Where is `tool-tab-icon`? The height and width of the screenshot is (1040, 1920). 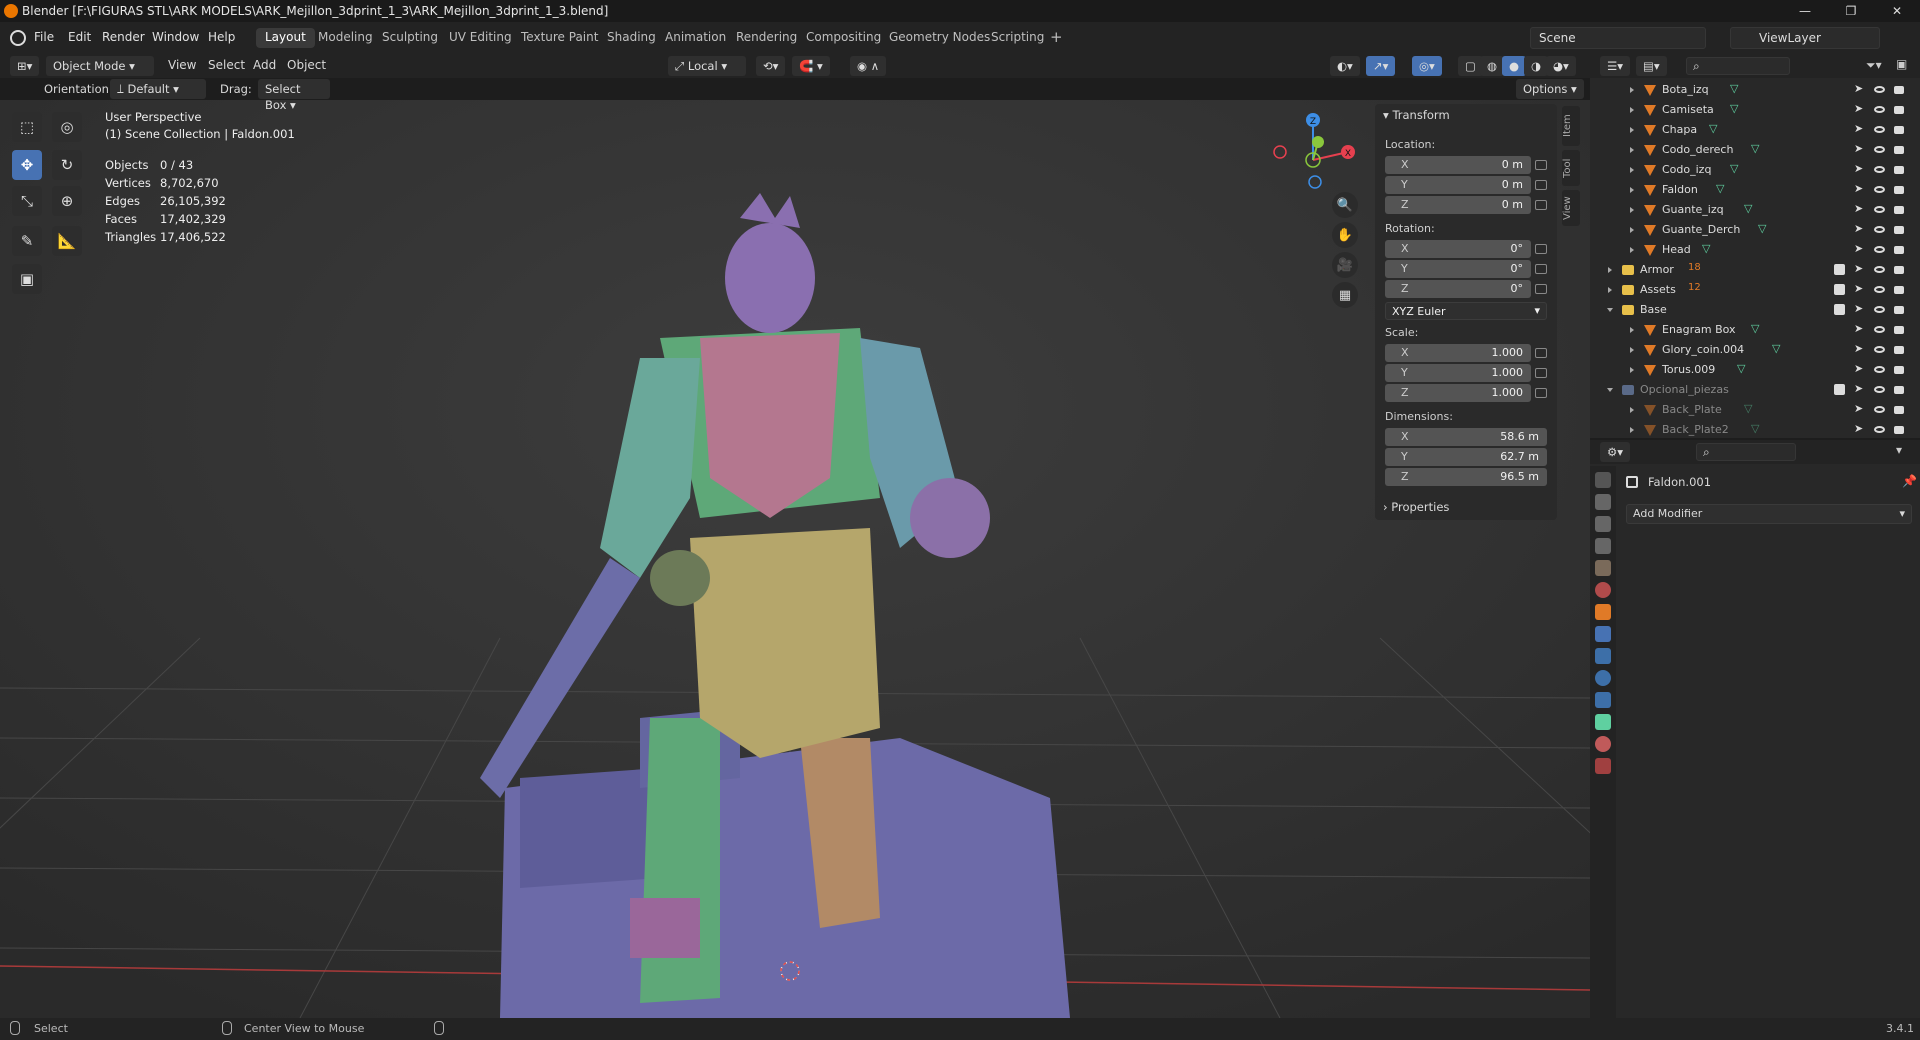 tool-tab-icon is located at coordinates (1603, 480).